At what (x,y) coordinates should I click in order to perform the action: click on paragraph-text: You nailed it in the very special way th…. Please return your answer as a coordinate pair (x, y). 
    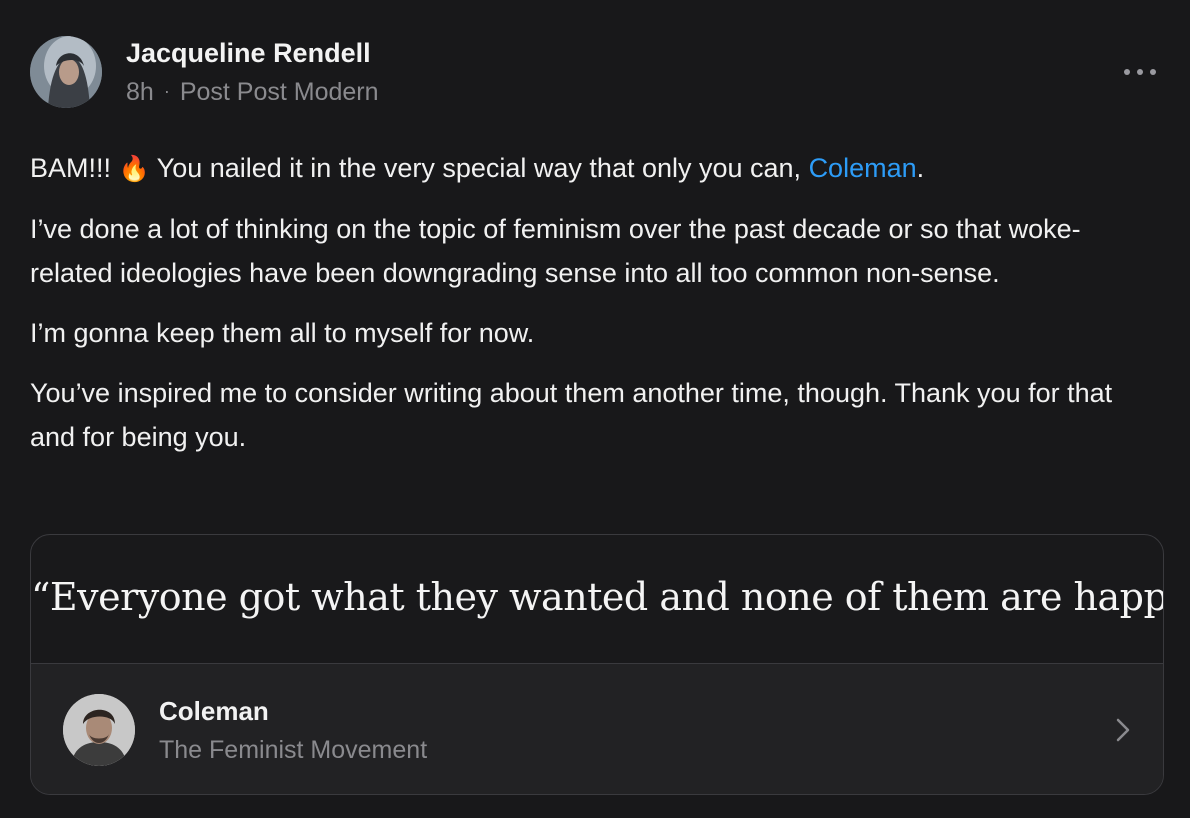
    Looking at the image, I should click on (479, 168).